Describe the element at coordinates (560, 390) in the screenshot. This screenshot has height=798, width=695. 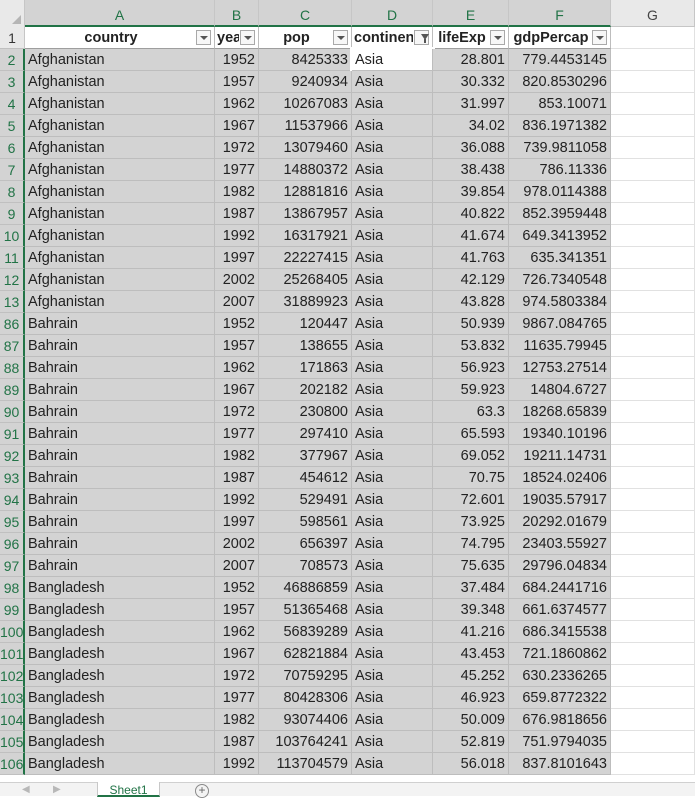
I see `cell-gdp: 14804.6727` at that location.